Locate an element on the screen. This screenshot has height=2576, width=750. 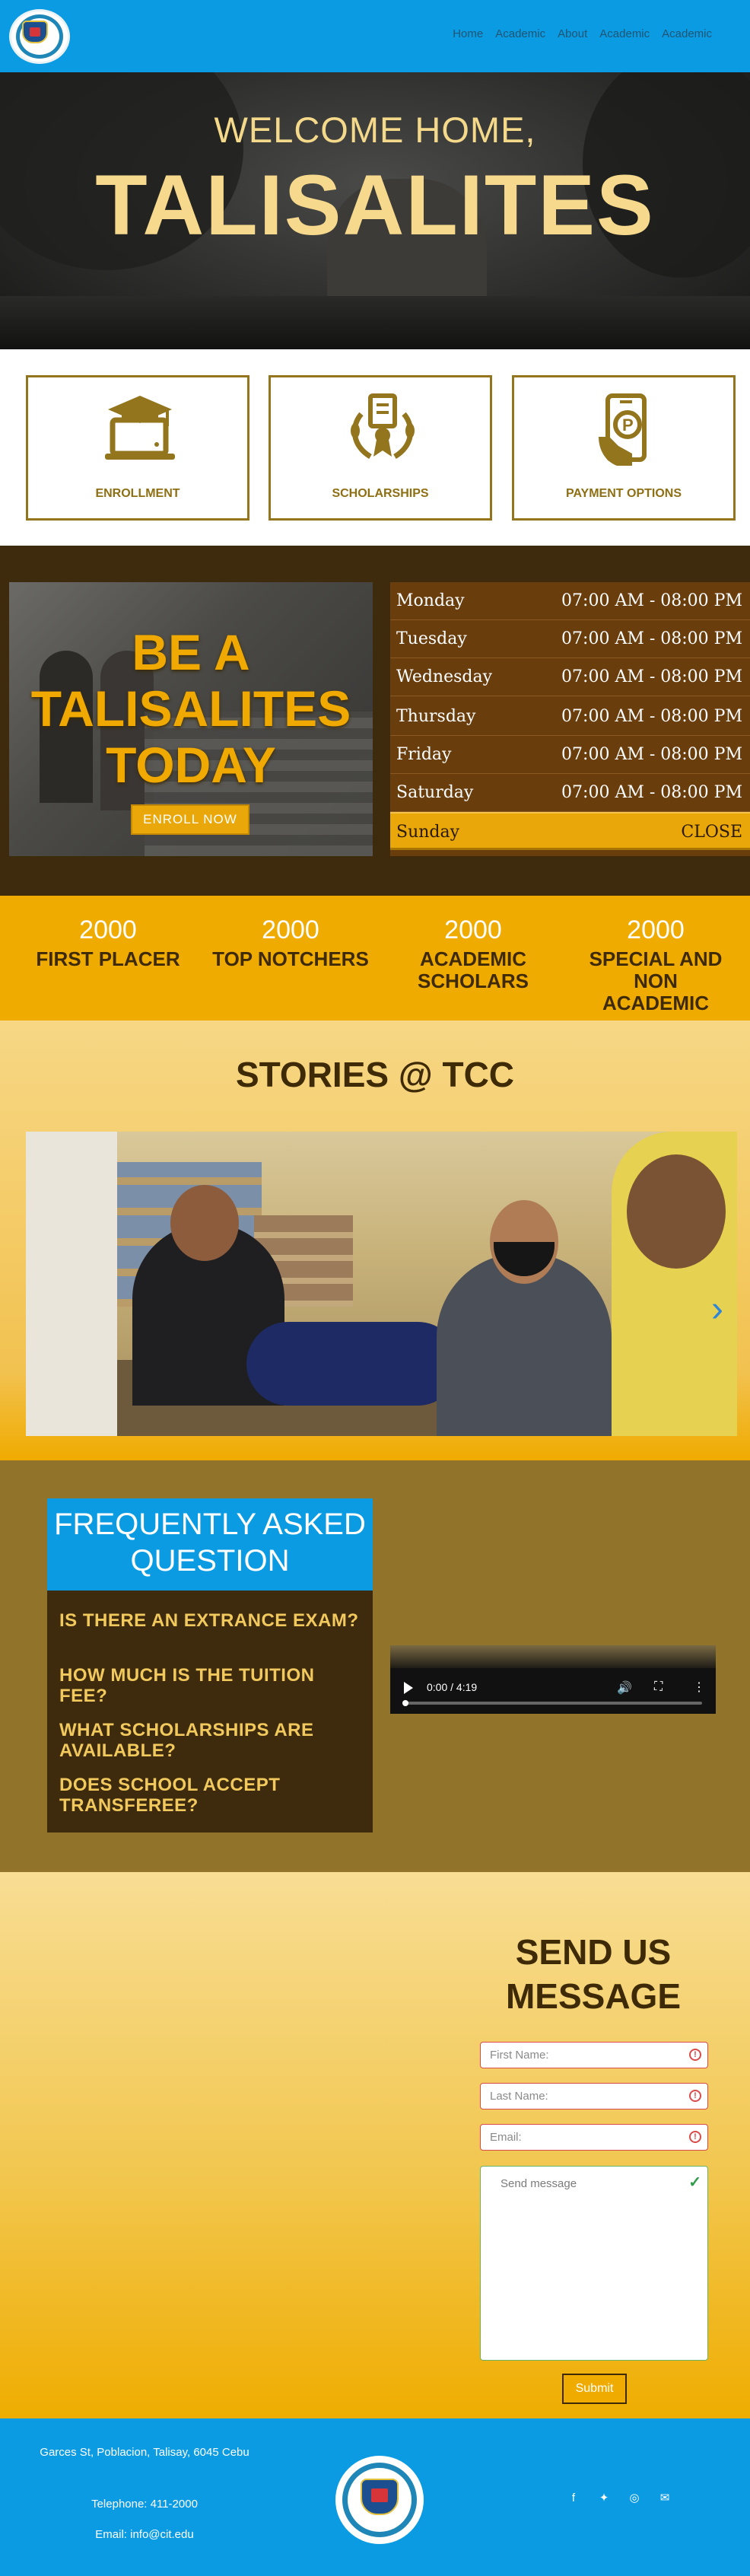
stories-title: STORIES @ TCC is located at coordinates (375, 1074).